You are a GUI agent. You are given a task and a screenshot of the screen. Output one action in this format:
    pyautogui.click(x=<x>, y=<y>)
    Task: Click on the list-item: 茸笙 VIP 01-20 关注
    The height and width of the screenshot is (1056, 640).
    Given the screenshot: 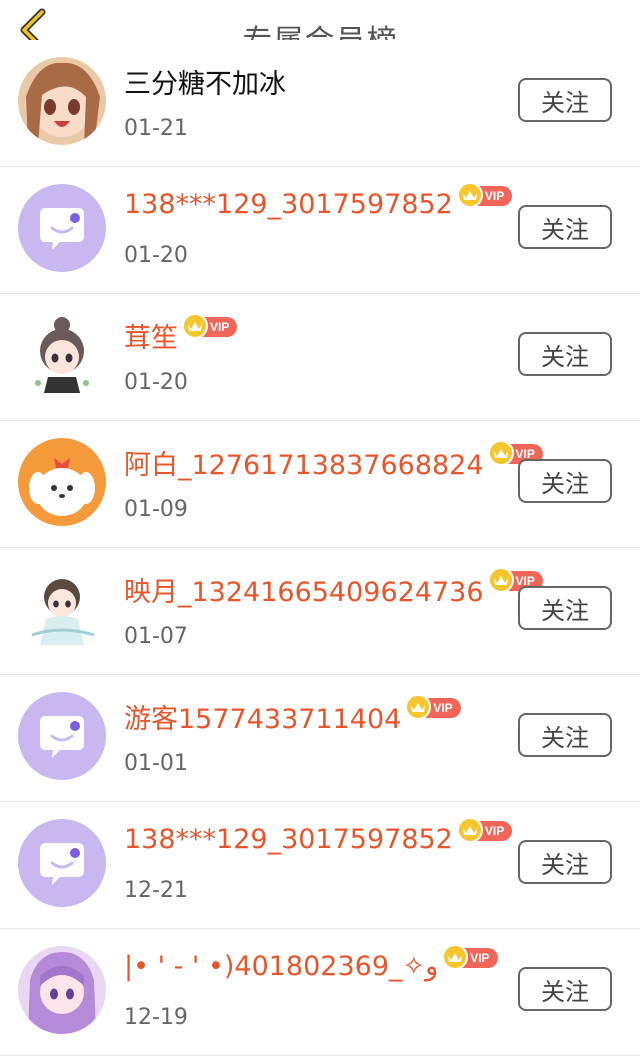 What is the action you would take?
    pyautogui.click(x=320, y=357)
    